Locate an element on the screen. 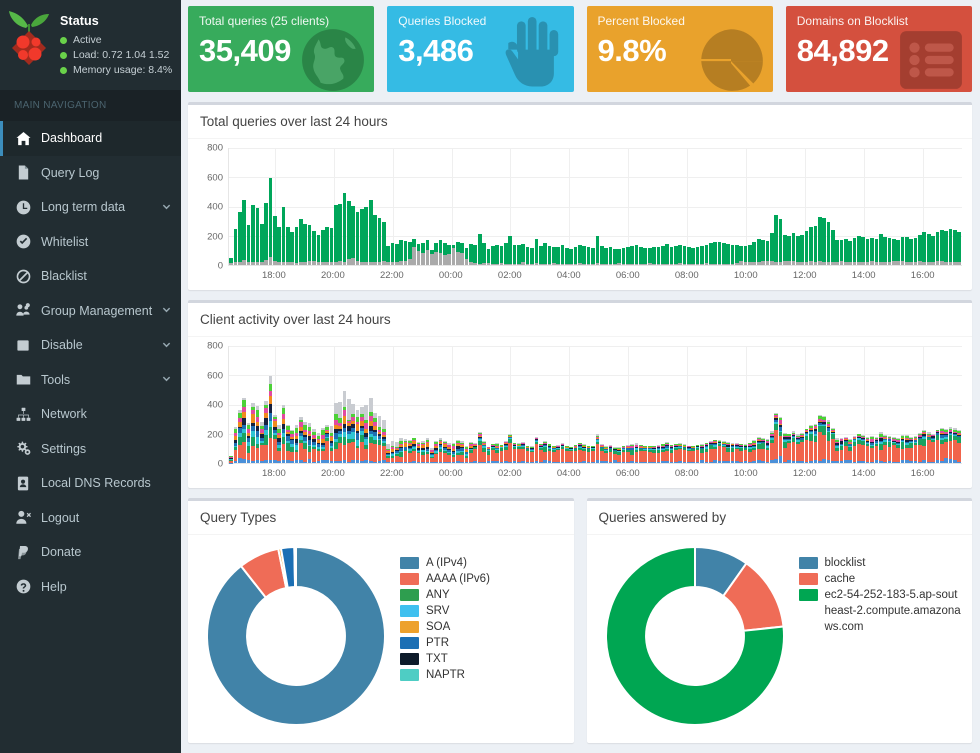 This screenshot has height=753, width=980. x-axis-tick: 08:00 is located at coordinates (686, 275).